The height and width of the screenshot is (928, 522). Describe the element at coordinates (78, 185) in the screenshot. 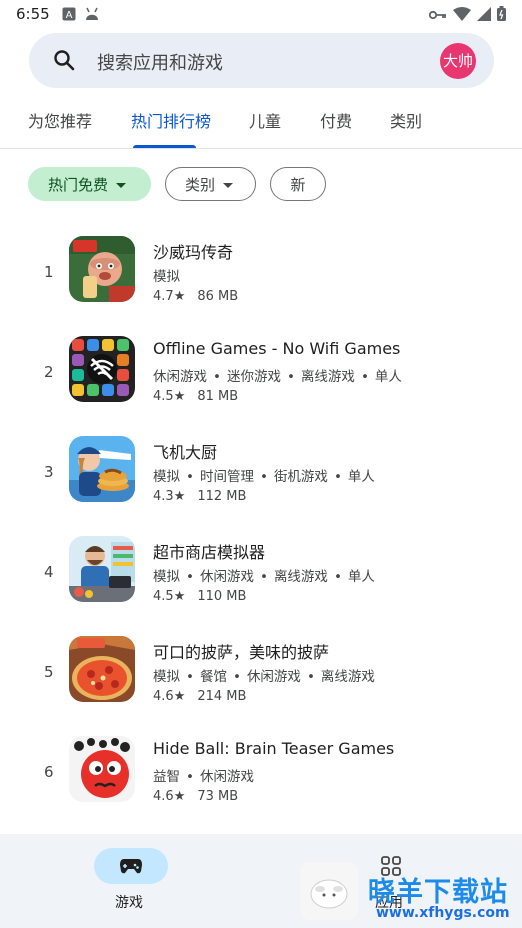

I see `chip-label: 热门免费` at that location.